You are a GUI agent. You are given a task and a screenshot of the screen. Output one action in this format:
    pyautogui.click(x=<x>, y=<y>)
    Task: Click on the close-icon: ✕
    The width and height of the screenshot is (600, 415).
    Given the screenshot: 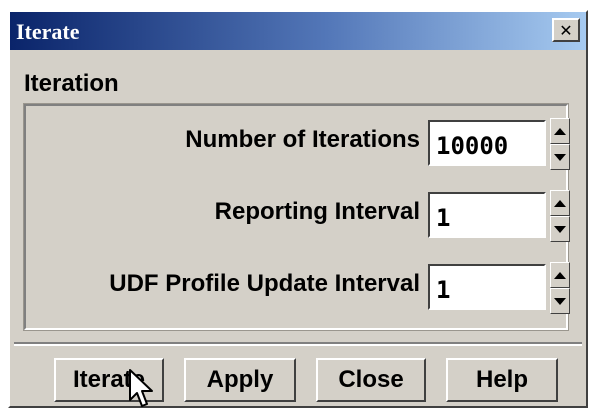 What is the action you would take?
    pyautogui.click(x=566, y=30)
    